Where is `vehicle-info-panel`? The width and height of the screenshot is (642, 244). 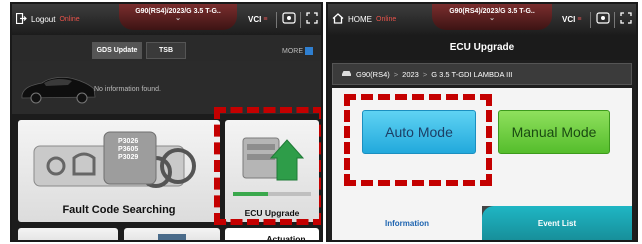
vehicle-info-panel is located at coordinates (166, 86).